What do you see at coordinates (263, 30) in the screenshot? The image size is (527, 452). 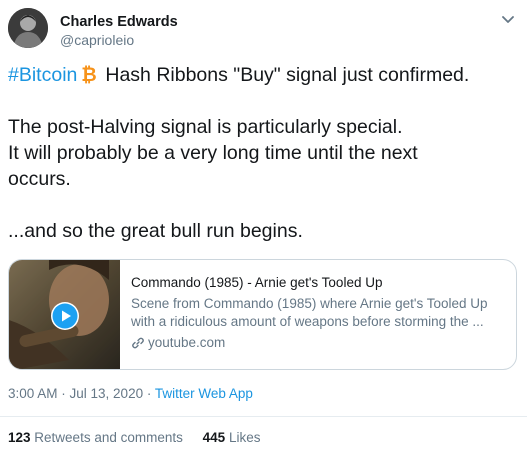 I see `tweet-header: Charles Edwards @caprioleio` at bounding box center [263, 30].